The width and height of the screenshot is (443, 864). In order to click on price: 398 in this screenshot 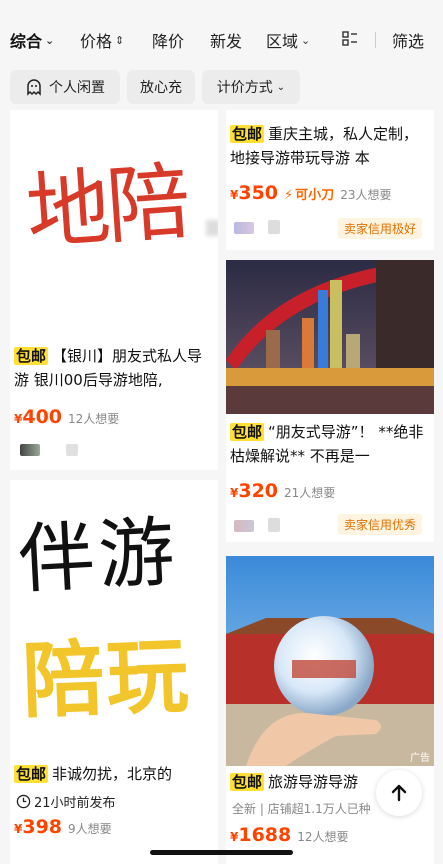, I will do `click(42, 827)`.